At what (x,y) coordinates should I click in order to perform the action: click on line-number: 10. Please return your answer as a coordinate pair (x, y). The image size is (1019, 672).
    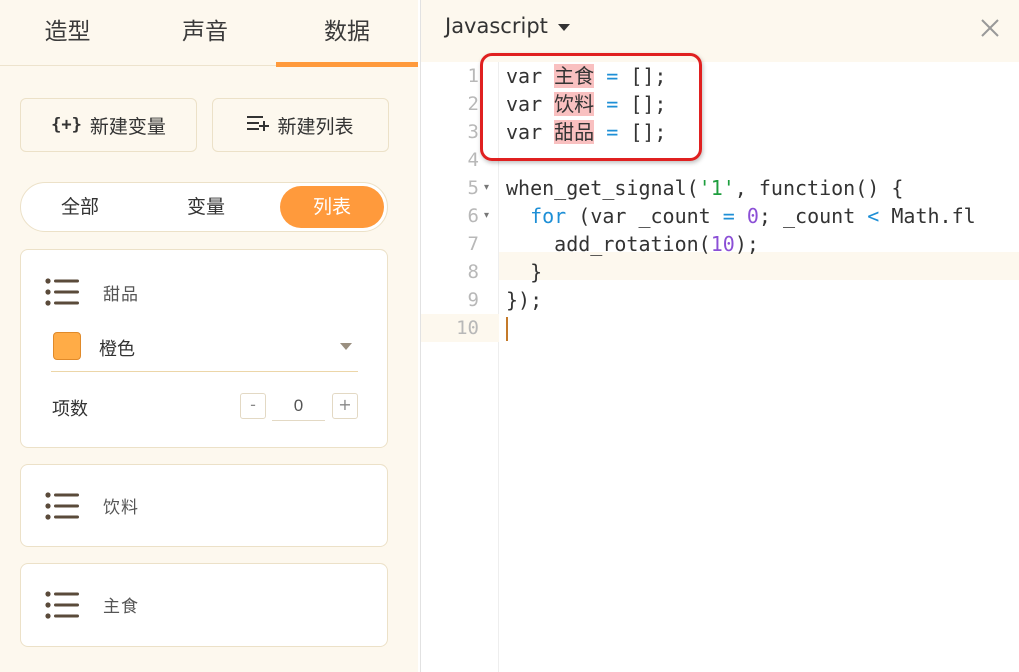
    Looking at the image, I should click on (467, 328).